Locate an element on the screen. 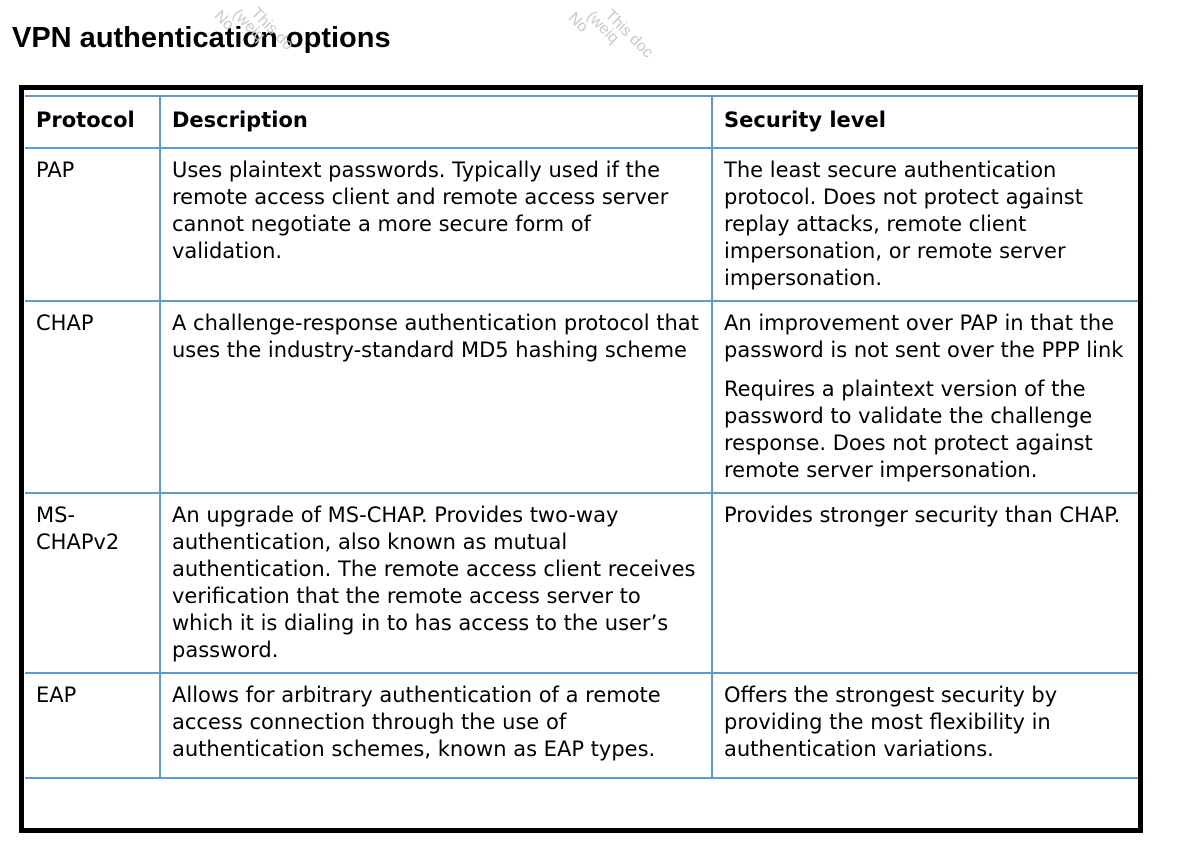 The width and height of the screenshot is (1181, 862). watermark-2: This doc (weiq No is located at coordinates (611, 43).